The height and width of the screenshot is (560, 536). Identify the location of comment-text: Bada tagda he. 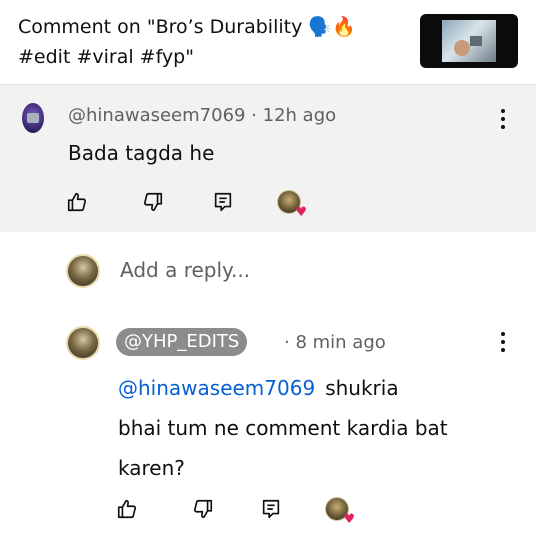
(141, 153).